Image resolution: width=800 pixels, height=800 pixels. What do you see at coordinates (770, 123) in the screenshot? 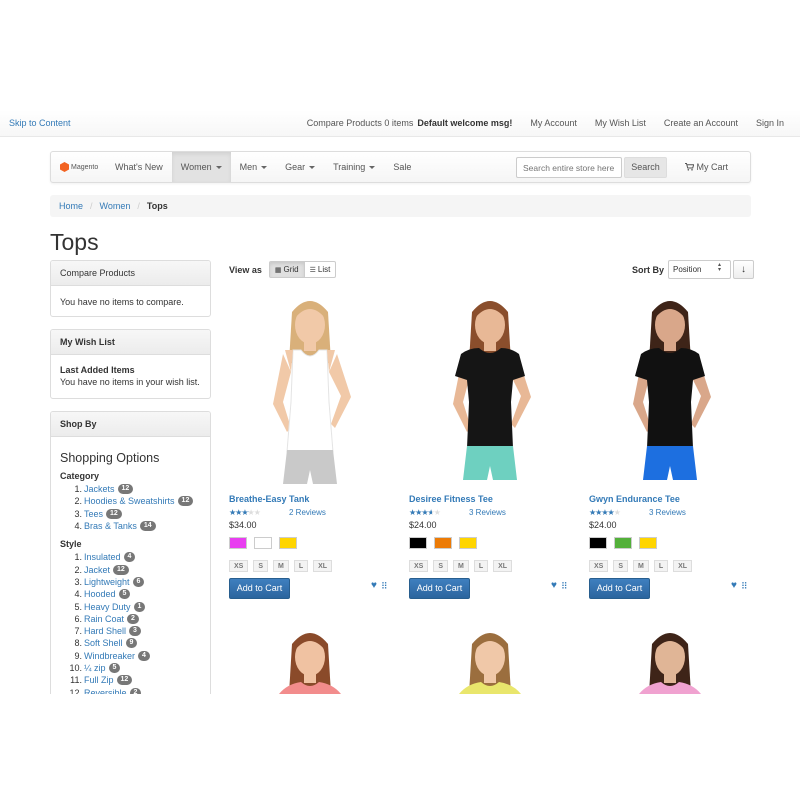
I see `sign-in-link: Sign In` at bounding box center [770, 123].